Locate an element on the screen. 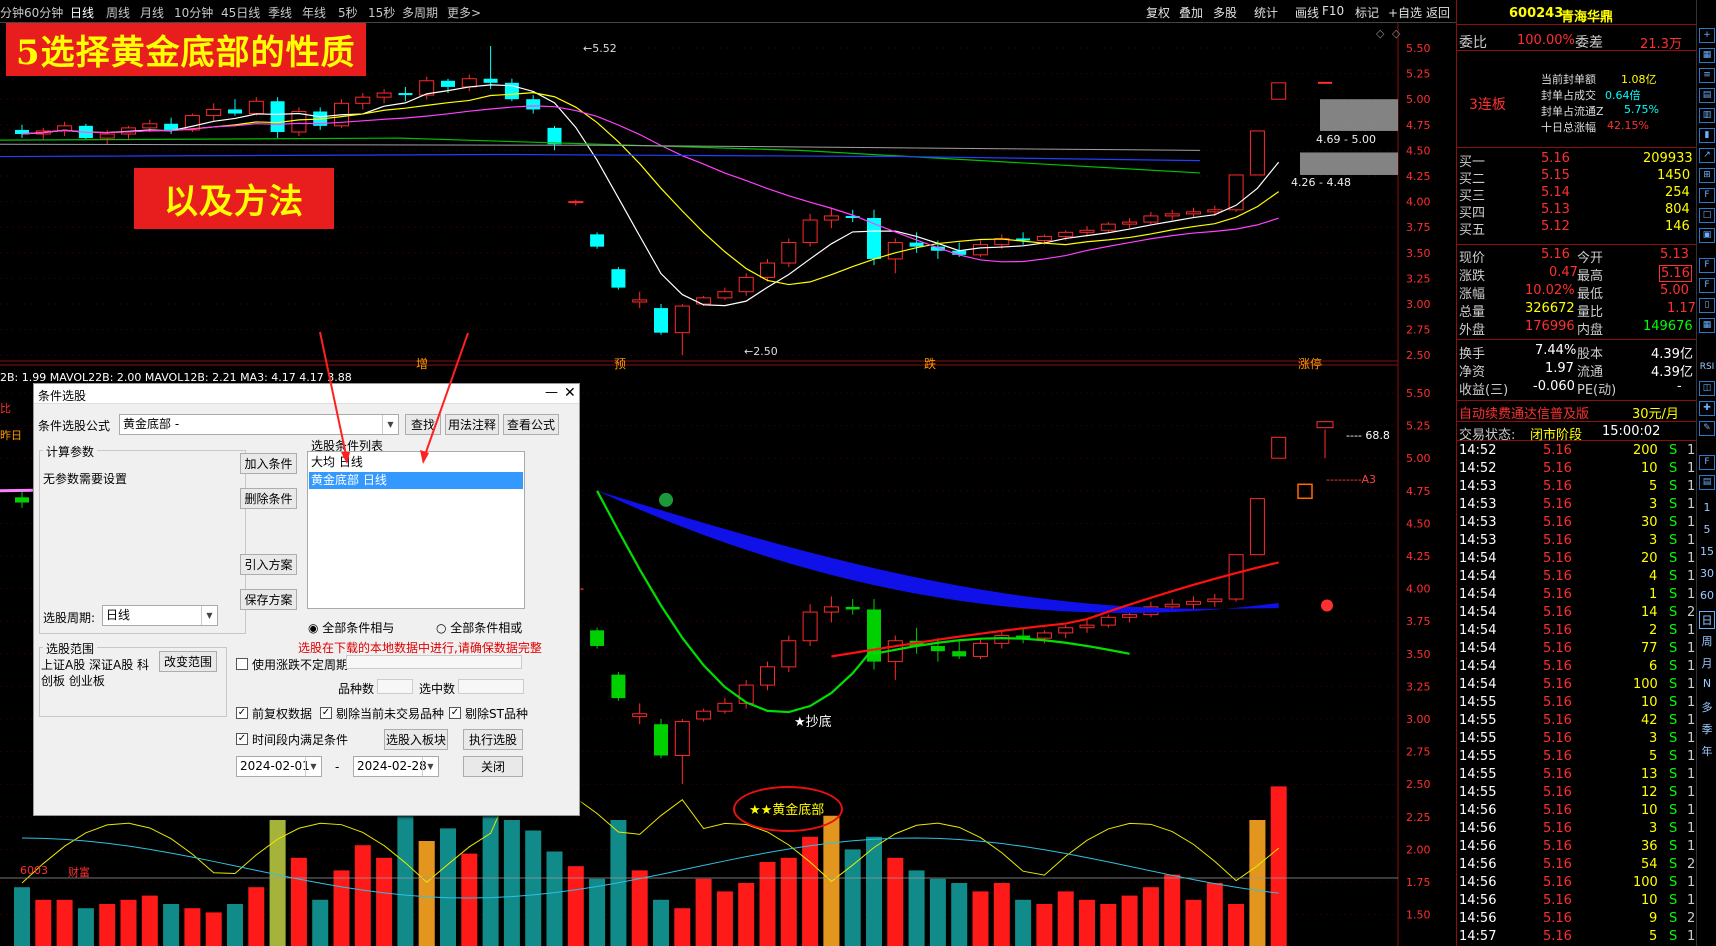 The width and height of the screenshot is (1716, 946). zoom-icon: ⊞ is located at coordinates (1707, 175).